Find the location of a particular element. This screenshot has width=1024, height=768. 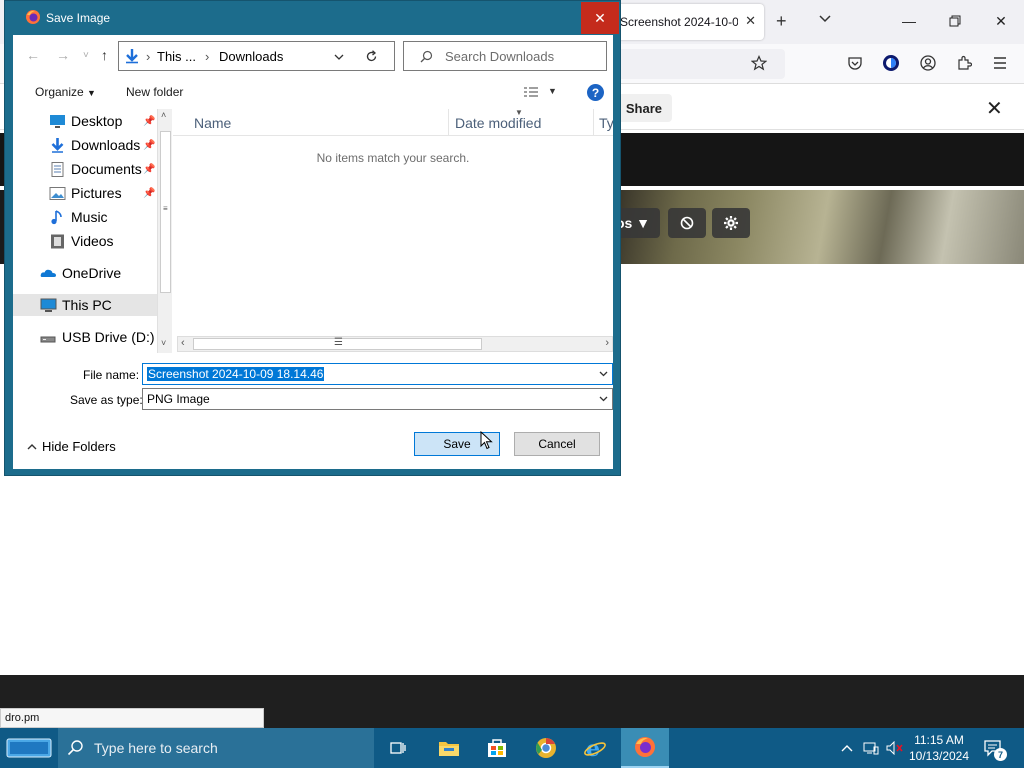

pocket-icon is located at coordinates (855, 63).